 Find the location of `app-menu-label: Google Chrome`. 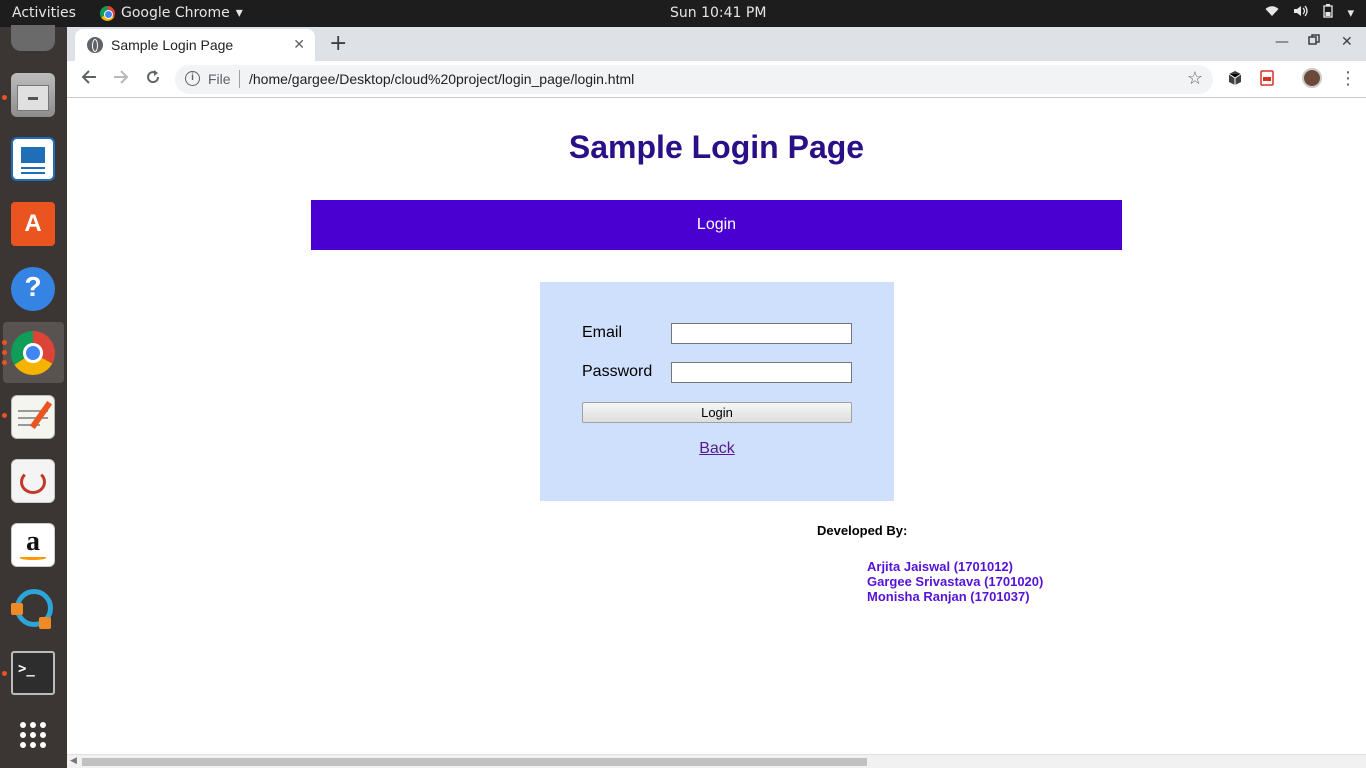

app-menu-label: Google Chrome is located at coordinates (175, 13).